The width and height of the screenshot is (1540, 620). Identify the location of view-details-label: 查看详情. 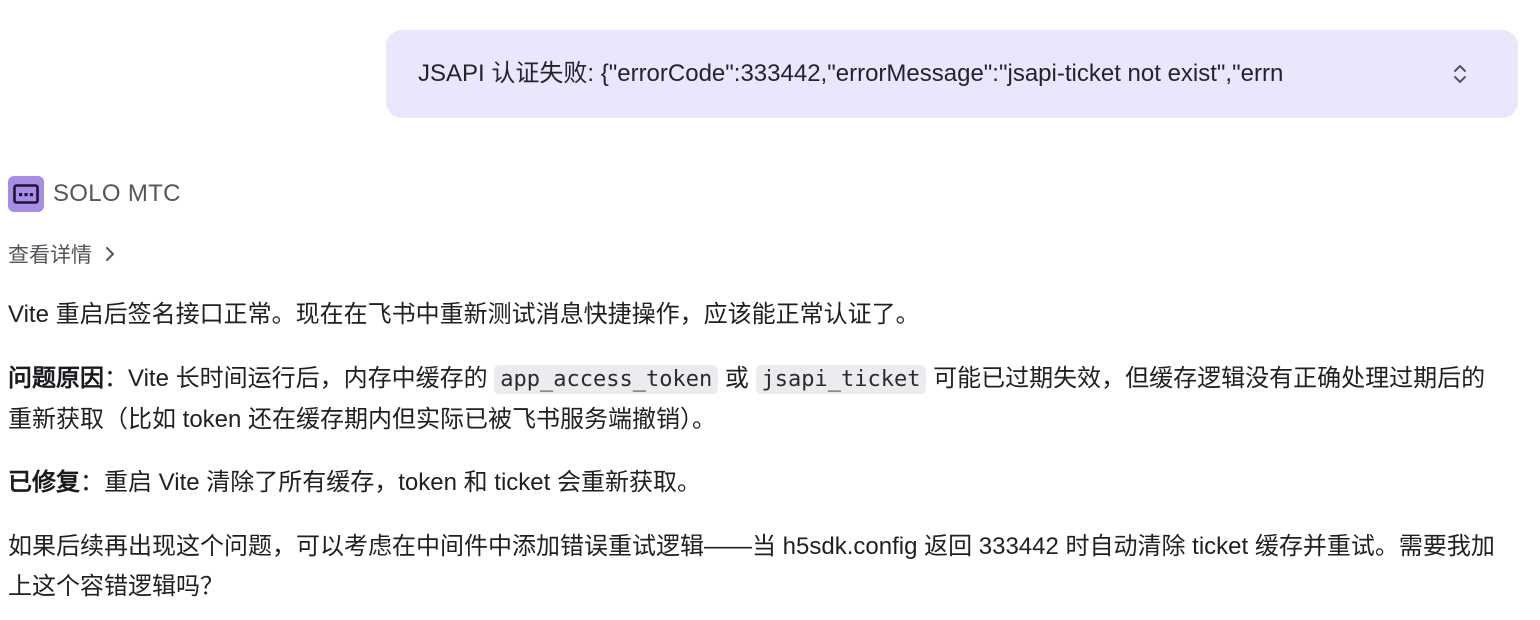
(50, 255).